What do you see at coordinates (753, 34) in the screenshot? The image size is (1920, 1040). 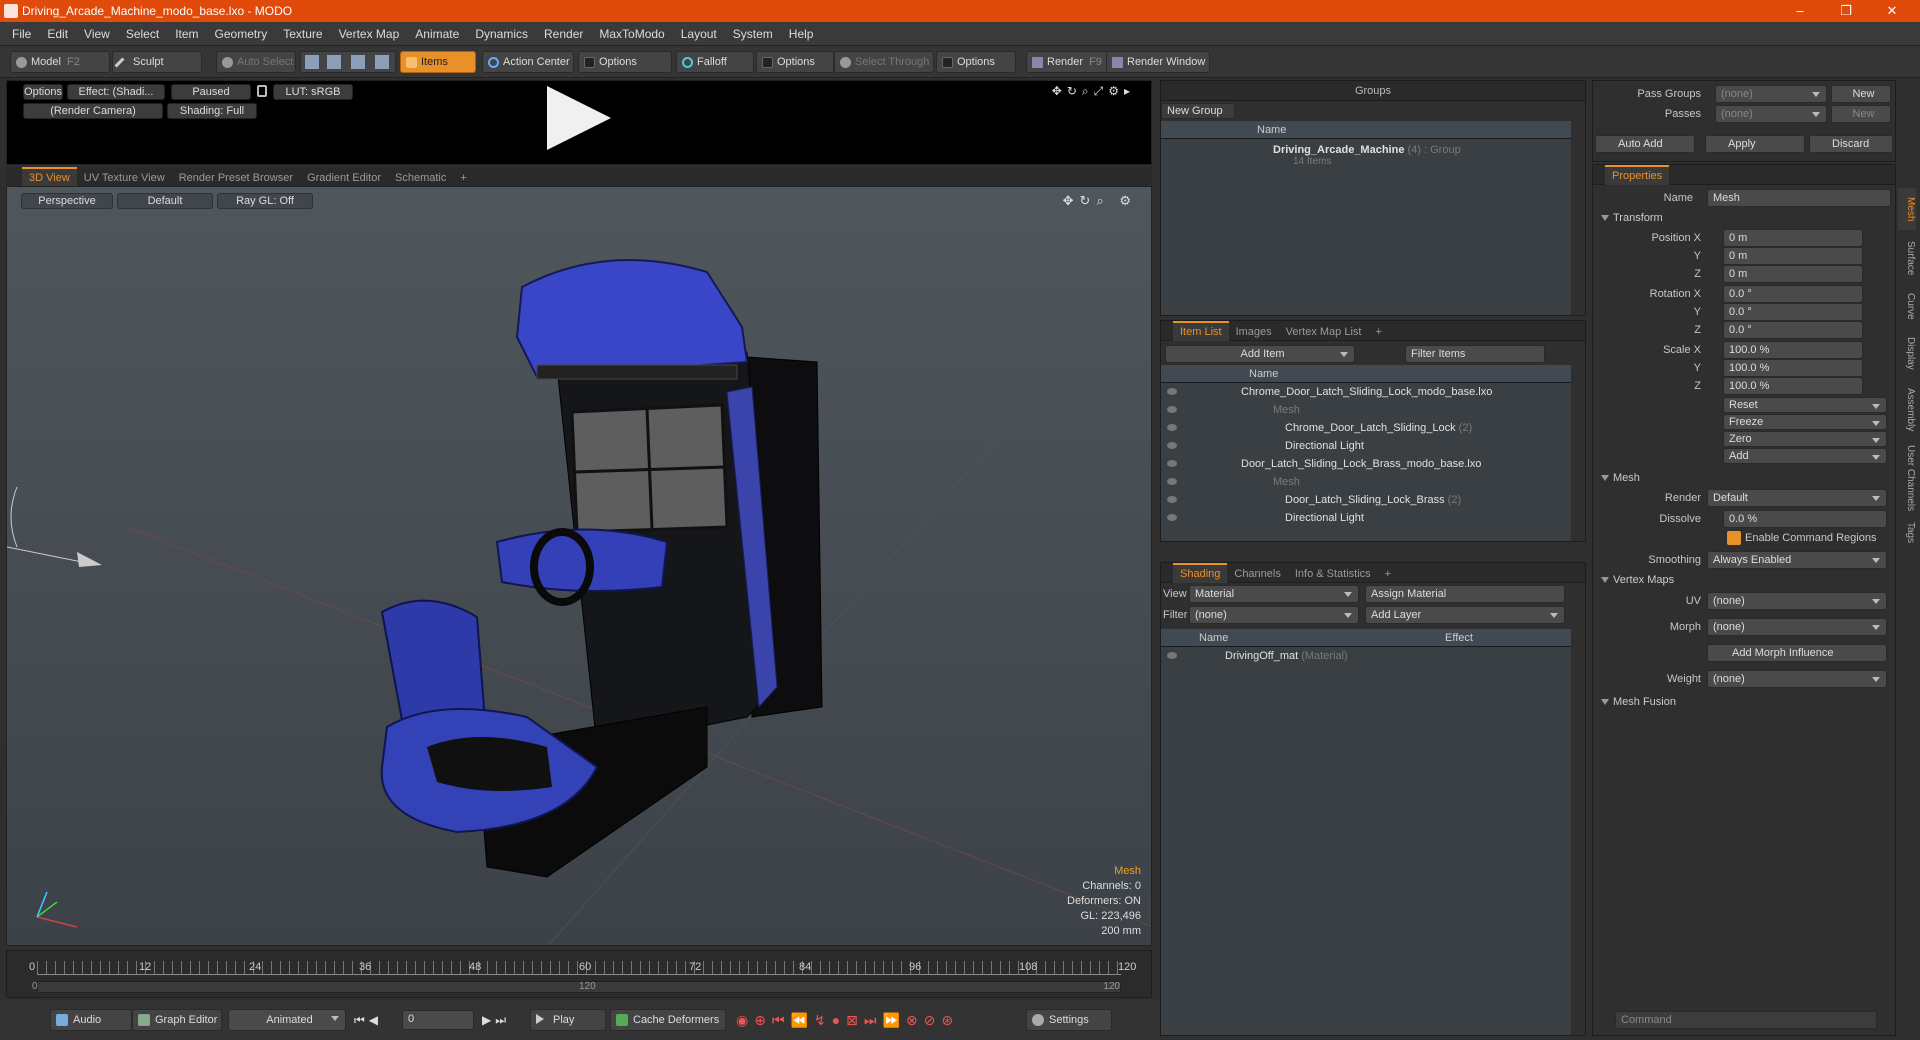 I see `menu-system: System` at bounding box center [753, 34].